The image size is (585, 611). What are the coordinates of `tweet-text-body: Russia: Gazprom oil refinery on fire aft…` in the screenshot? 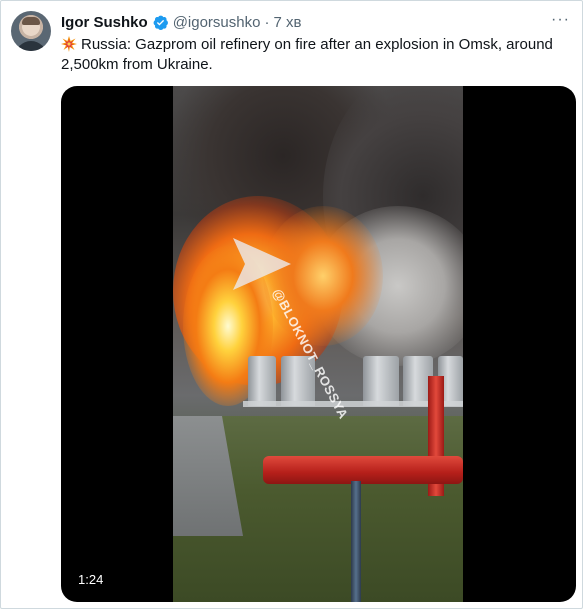 It's located at (307, 54).